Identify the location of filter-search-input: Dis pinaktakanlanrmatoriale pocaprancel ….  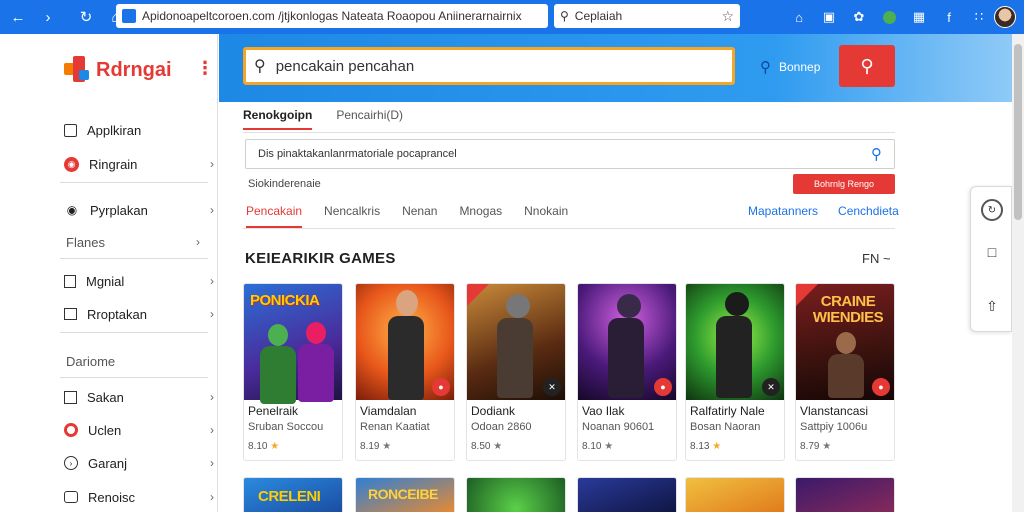
(570, 154).